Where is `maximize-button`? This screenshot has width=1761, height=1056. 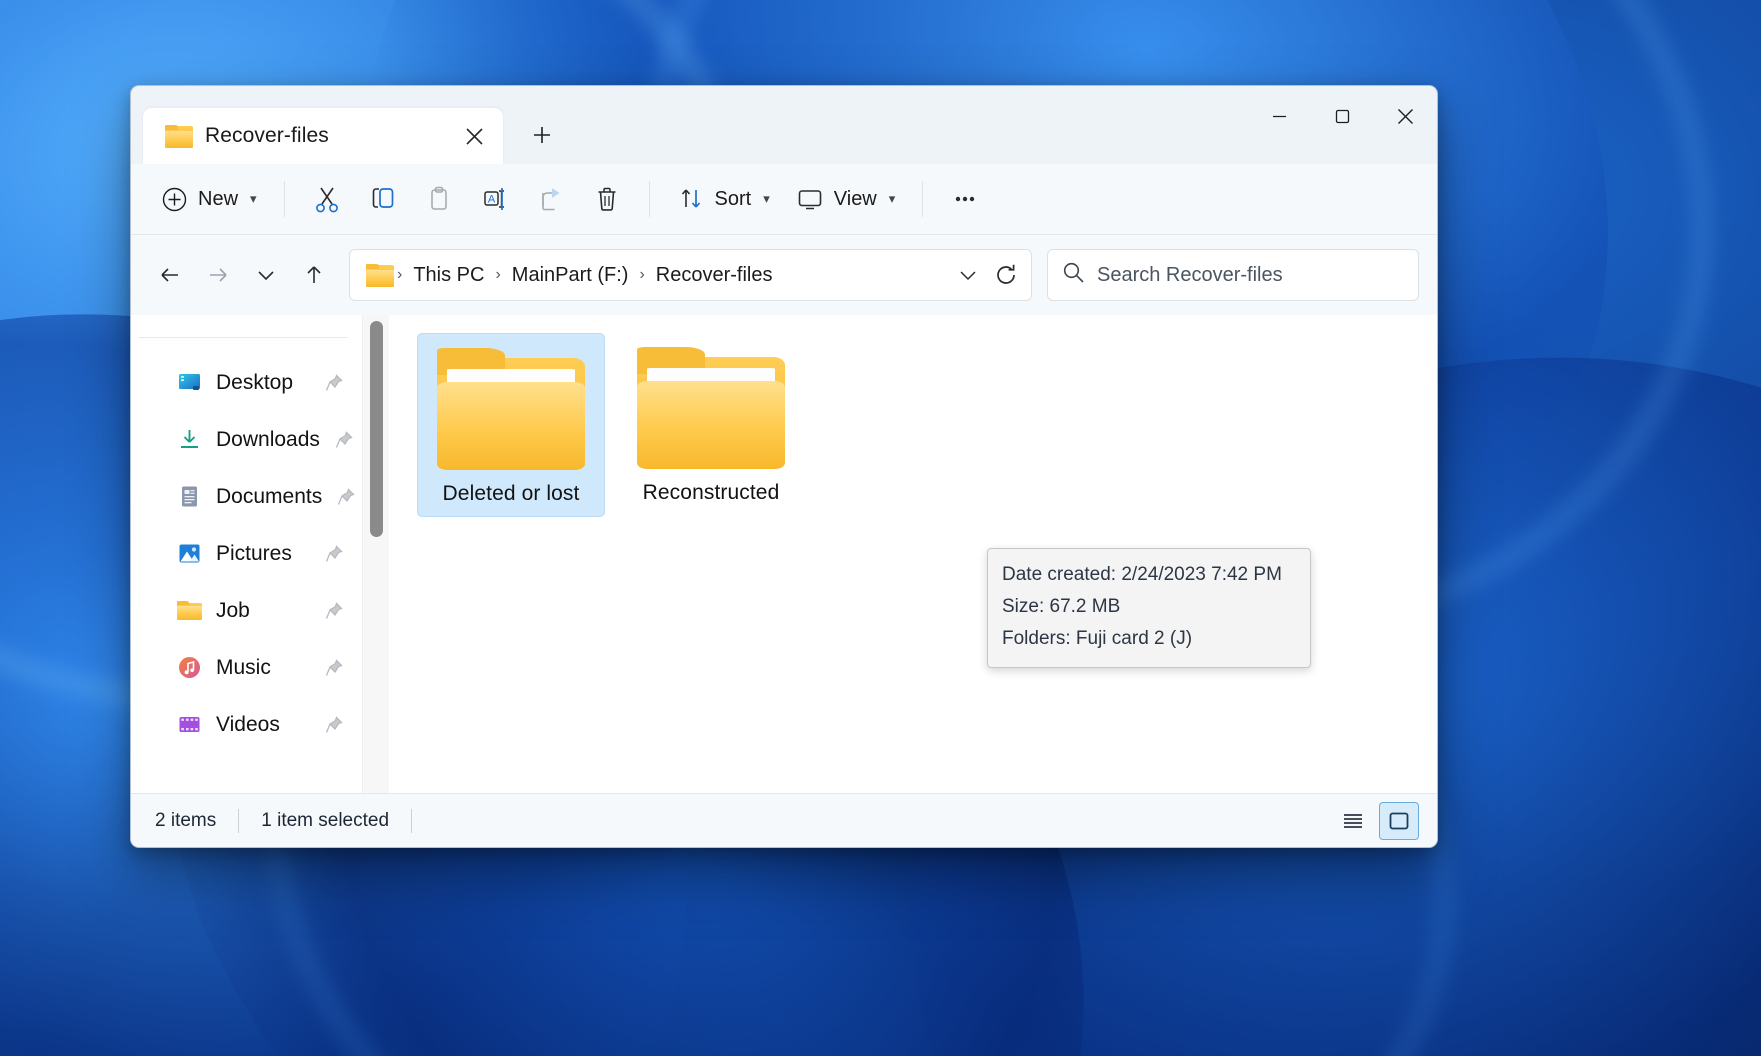 maximize-button is located at coordinates (1342, 116).